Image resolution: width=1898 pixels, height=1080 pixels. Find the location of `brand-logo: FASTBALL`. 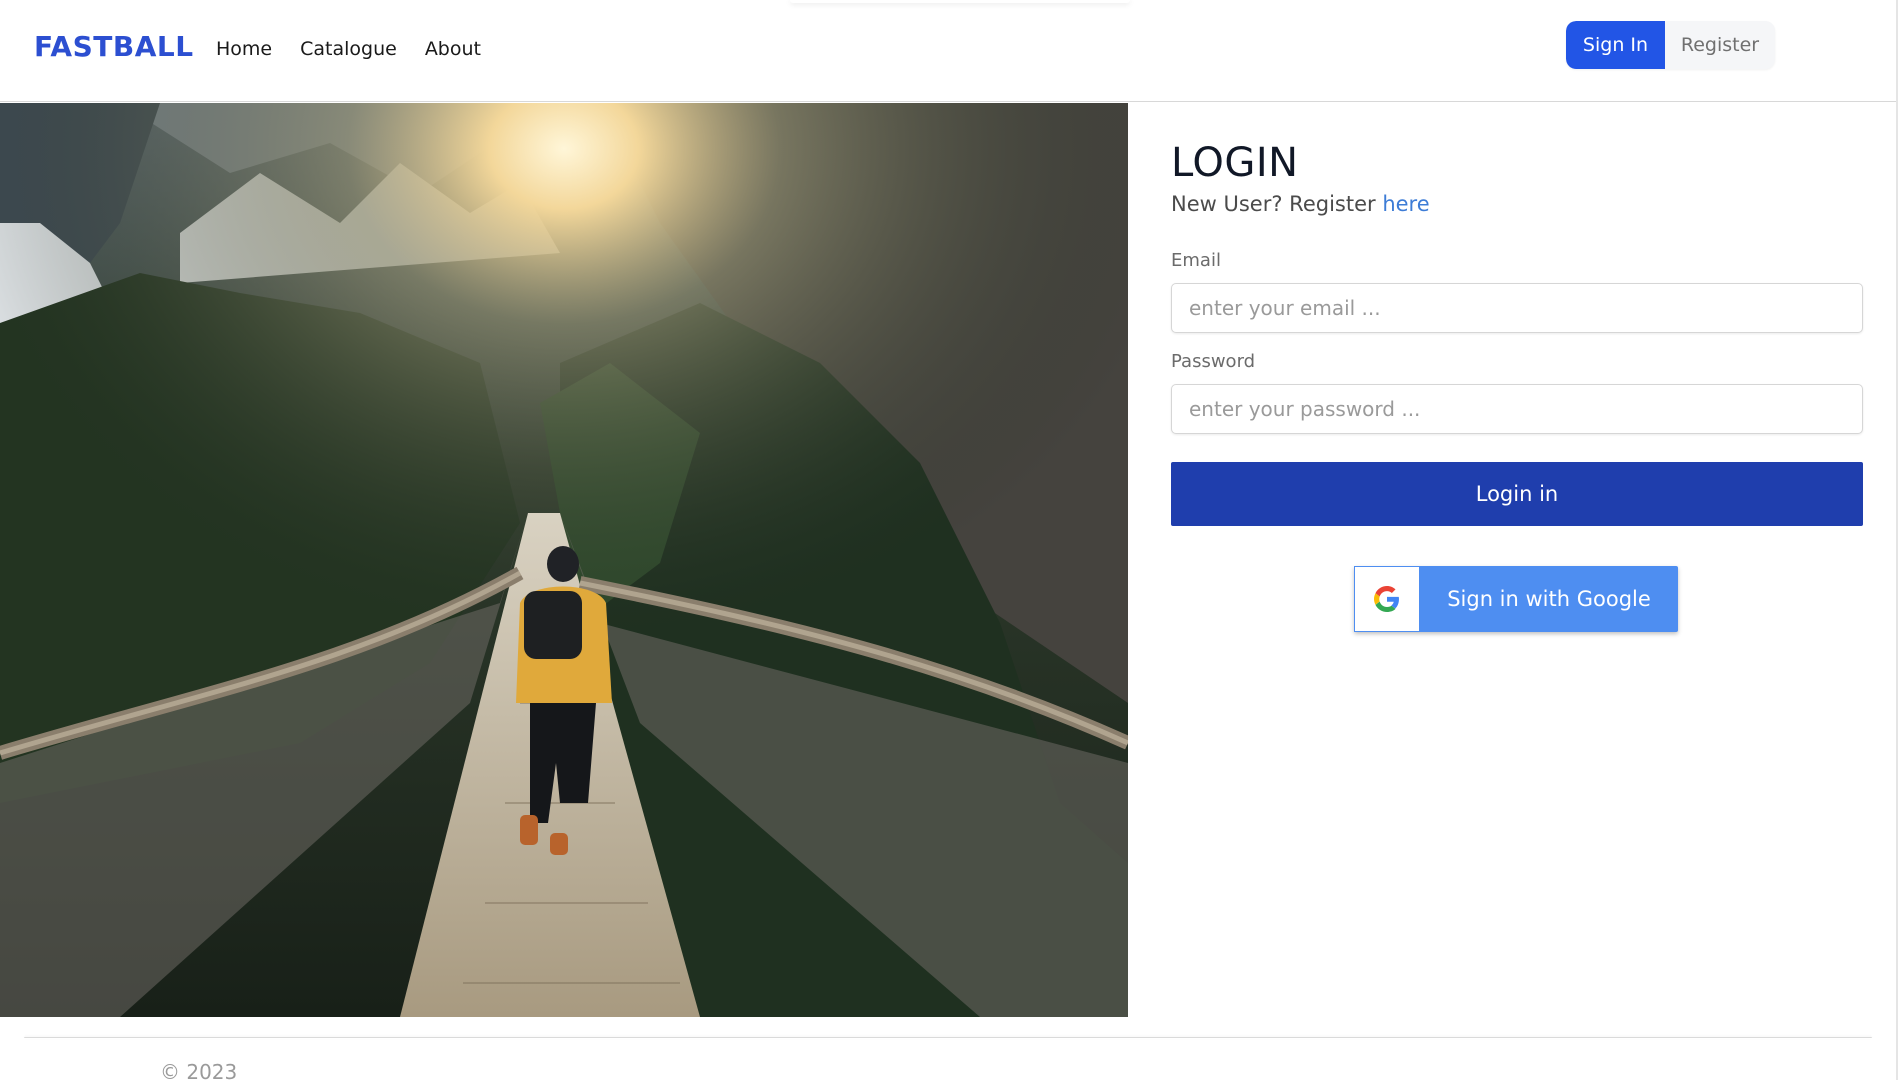

brand-logo: FASTBALL is located at coordinates (114, 46).